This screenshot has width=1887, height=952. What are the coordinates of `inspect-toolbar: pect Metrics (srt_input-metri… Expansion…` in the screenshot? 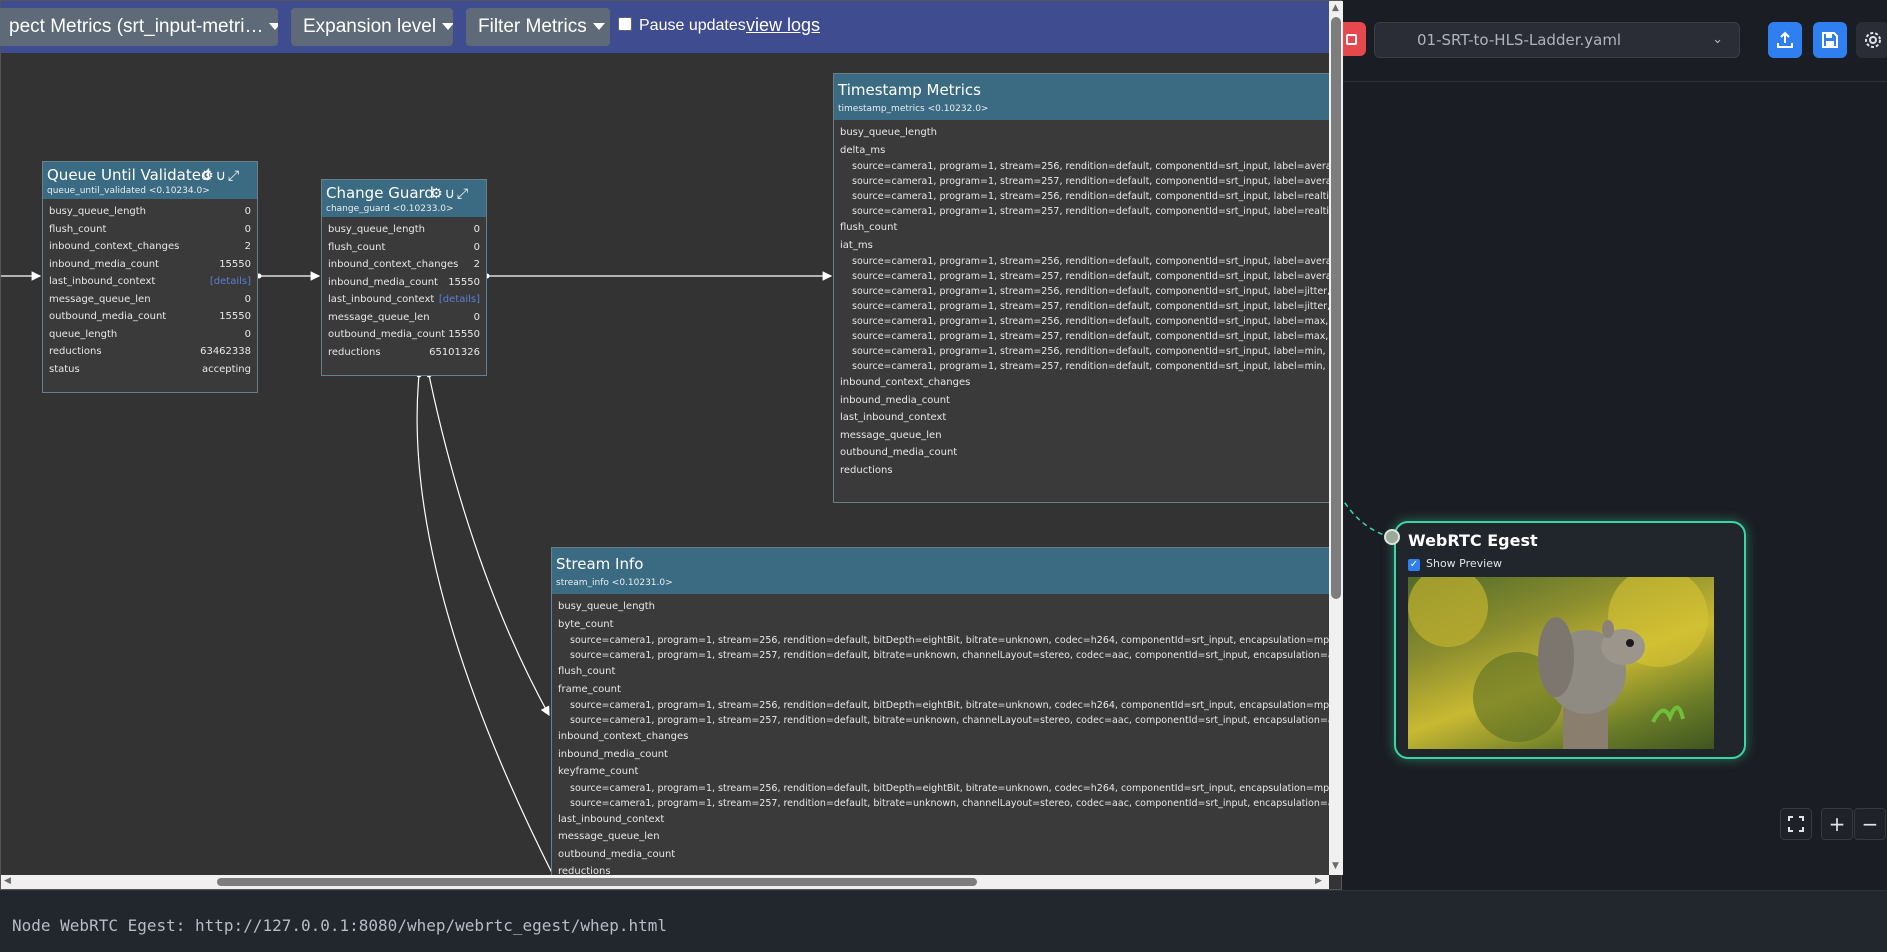 It's located at (664, 27).